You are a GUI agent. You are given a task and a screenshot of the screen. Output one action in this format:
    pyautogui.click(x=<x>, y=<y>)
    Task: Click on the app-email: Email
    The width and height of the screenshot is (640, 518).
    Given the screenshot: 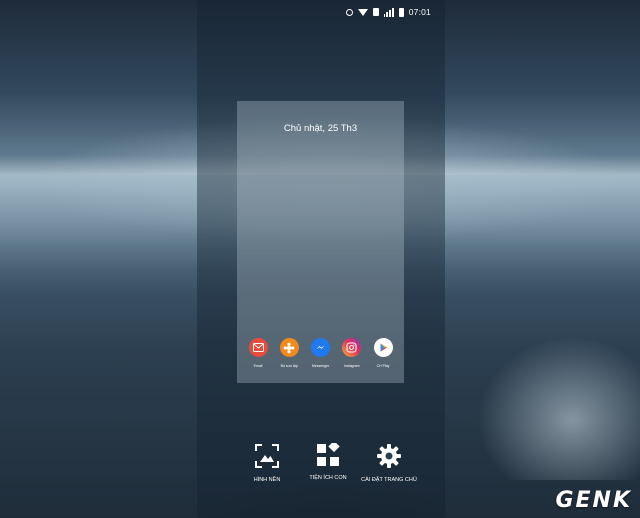 What is the action you would take?
    pyautogui.click(x=258, y=353)
    